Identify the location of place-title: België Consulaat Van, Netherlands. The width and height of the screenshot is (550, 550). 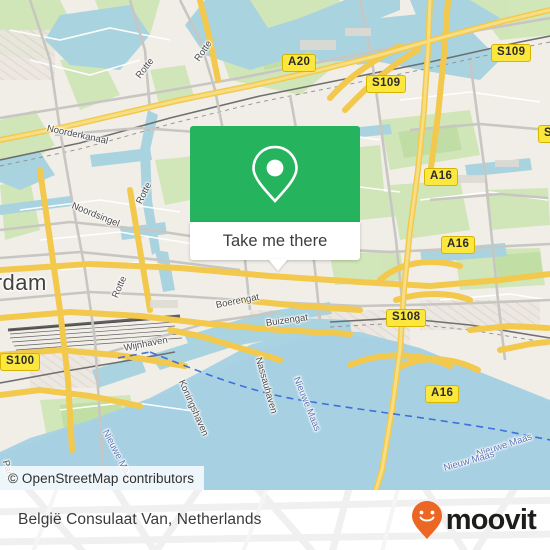
(139, 520).